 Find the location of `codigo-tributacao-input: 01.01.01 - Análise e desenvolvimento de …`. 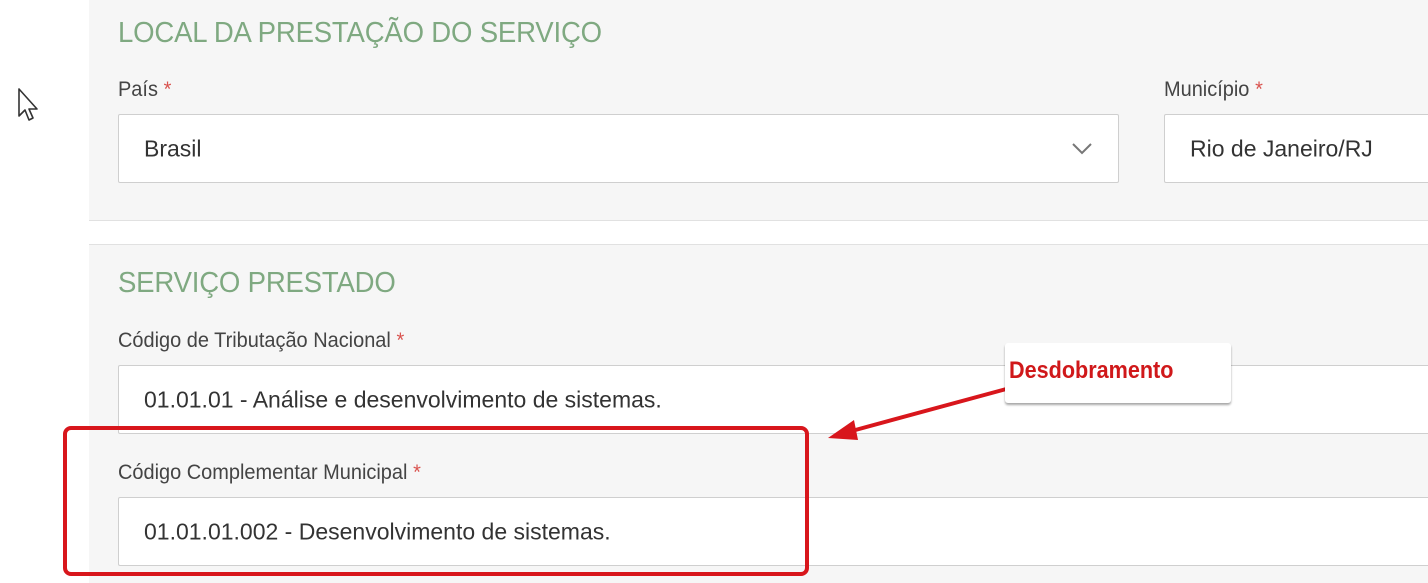

codigo-tributacao-input: 01.01.01 - Análise e desenvolvimento de … is located at coordinates (773, 399).